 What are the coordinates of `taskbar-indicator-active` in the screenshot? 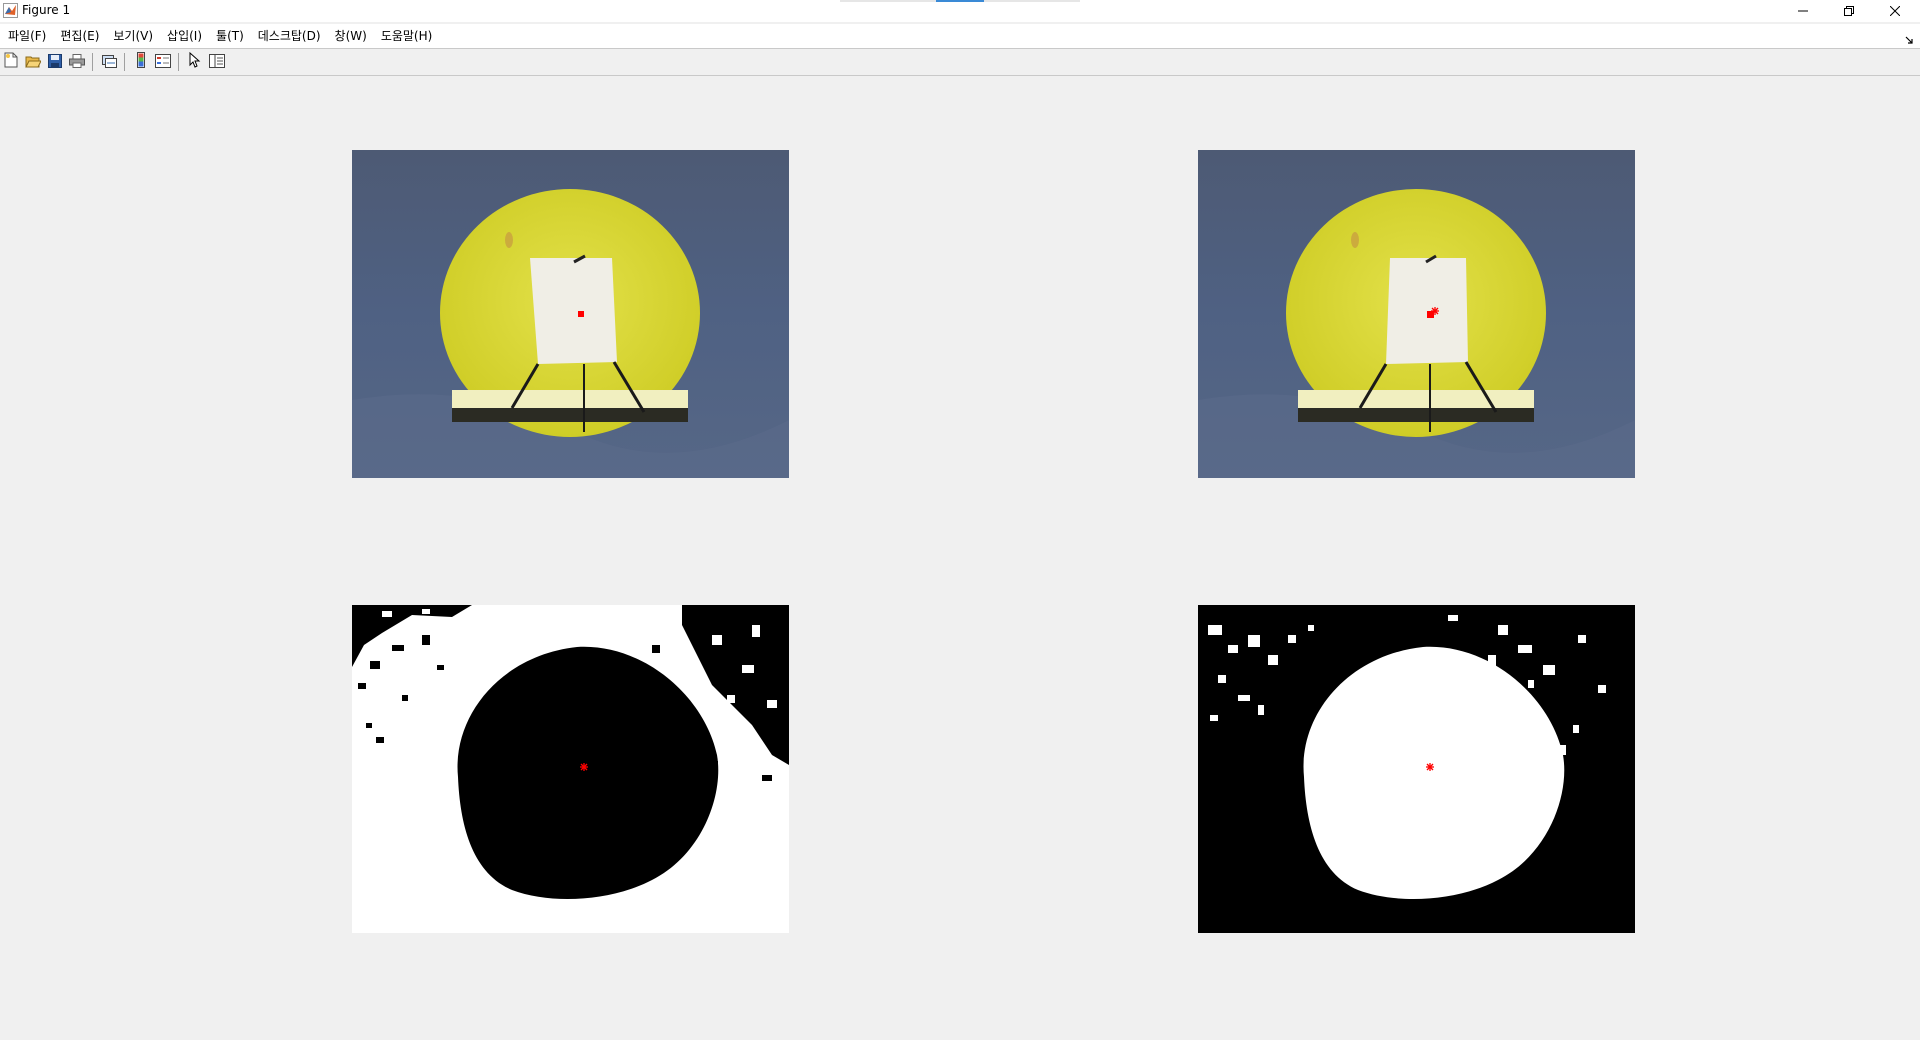 It's located at (960, 1).